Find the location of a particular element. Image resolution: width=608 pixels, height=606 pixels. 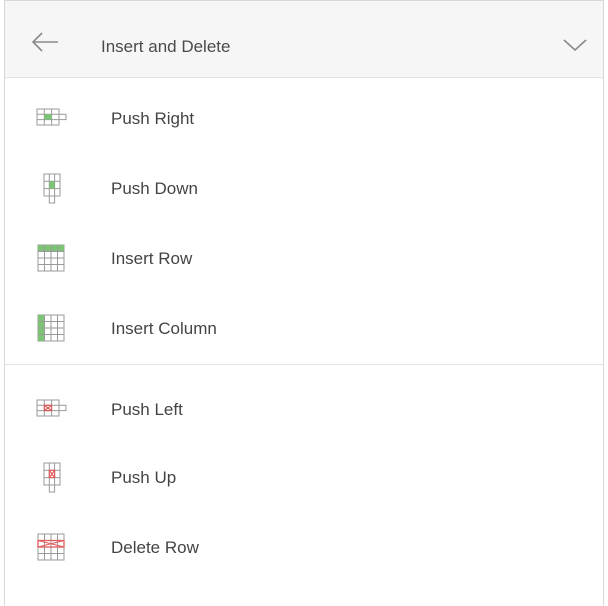

push-left-icon is located at coordinates (52, 408).